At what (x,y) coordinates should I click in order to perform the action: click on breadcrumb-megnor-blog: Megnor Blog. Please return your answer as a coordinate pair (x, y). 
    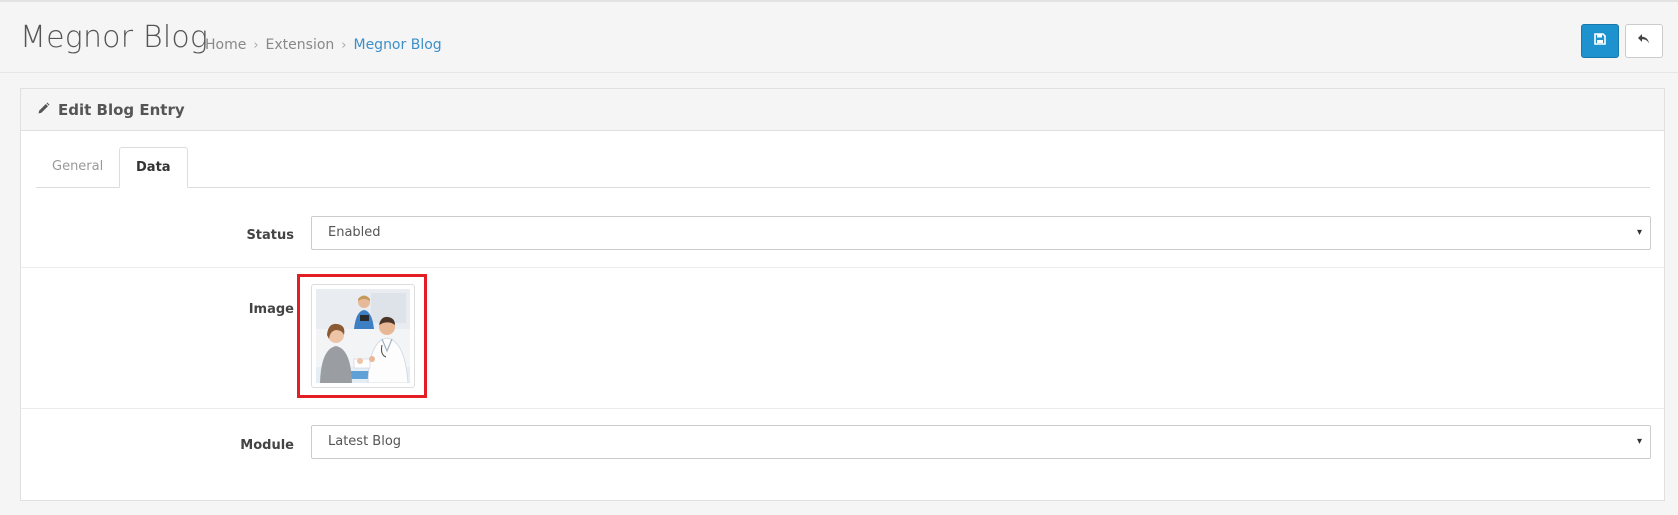
    Looking at the image, I should click on (397, 45).